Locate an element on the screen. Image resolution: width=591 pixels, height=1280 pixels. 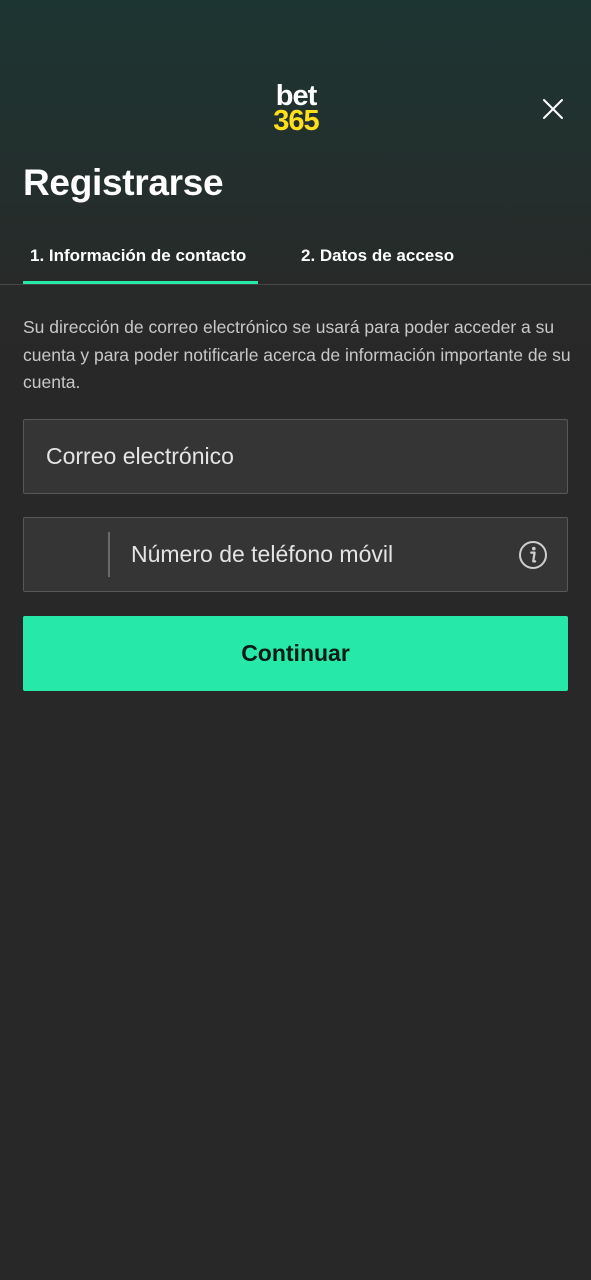
bet365-logo: bet 365 is located at coordinates (296, 109).